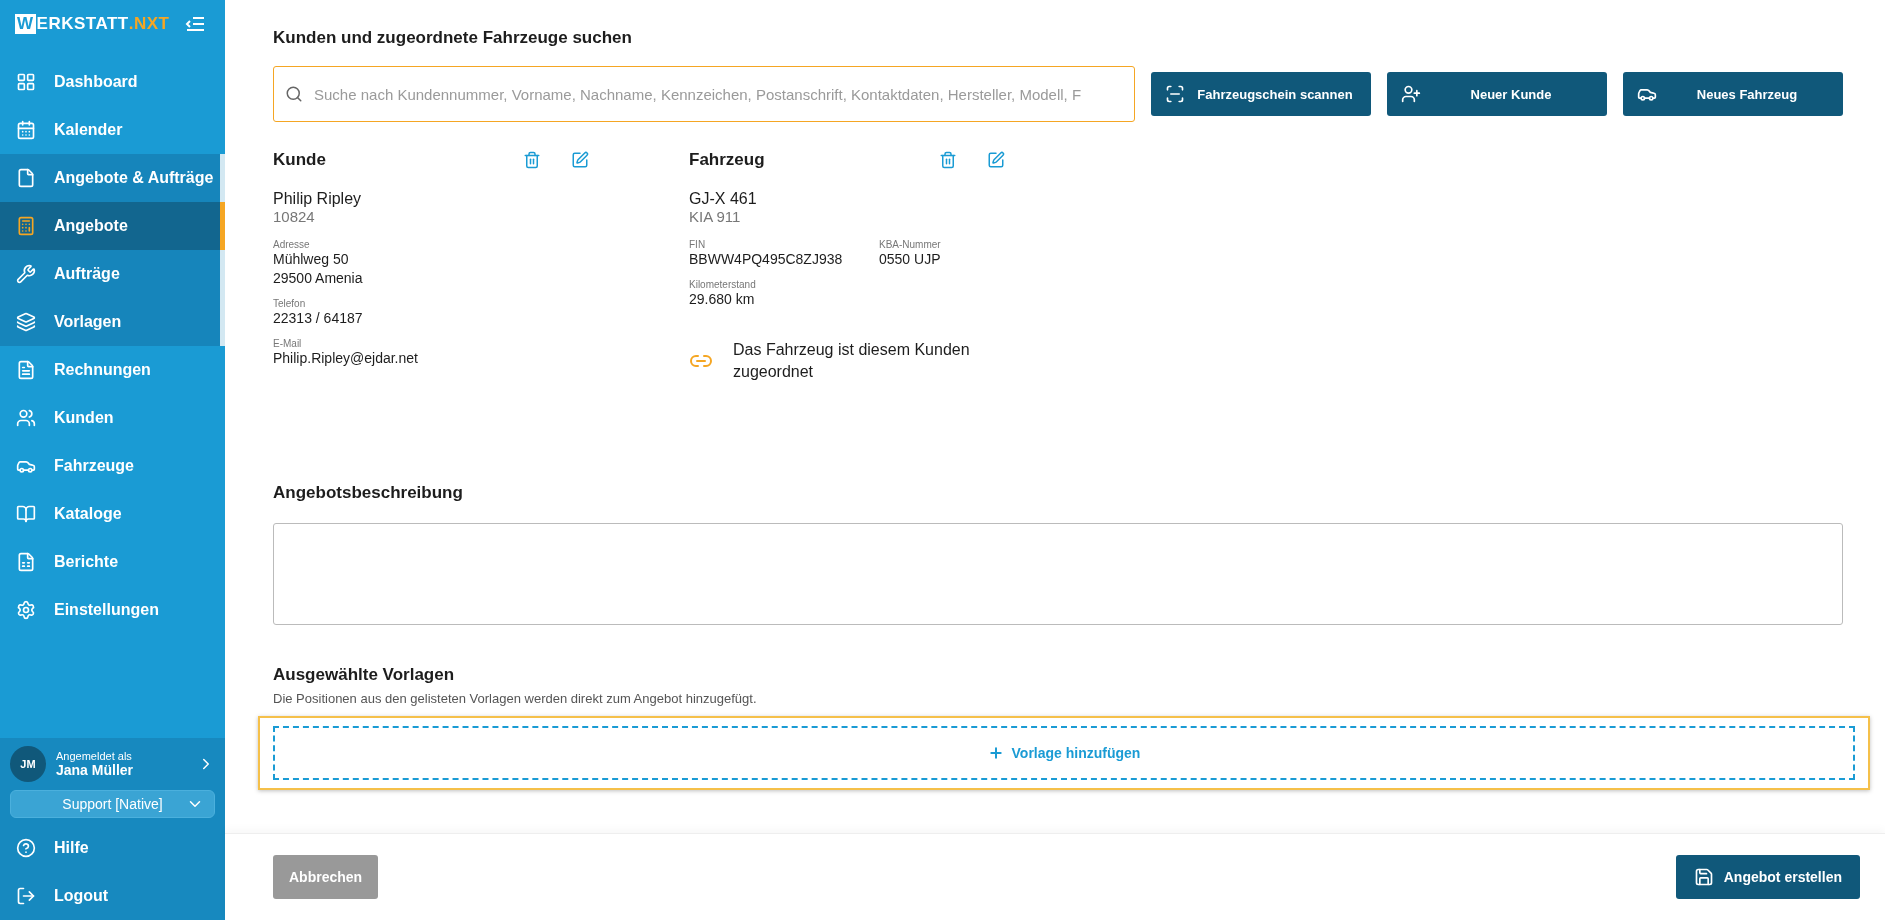  What do you see at coordinates (300, 160) in the screenshot?
I see `card-title: Kunde` at bounding box center [300, 160].